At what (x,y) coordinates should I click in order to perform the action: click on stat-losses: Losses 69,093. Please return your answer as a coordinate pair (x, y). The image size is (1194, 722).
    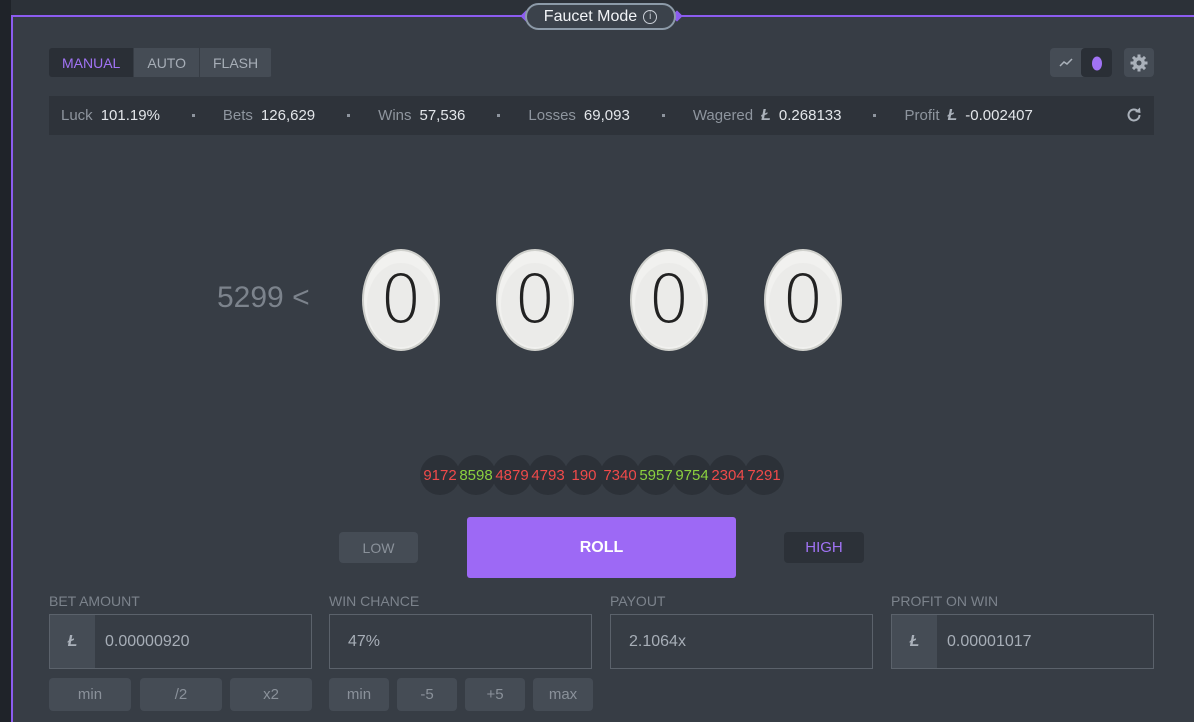
    Looking at the image, I should click on (578, 115).